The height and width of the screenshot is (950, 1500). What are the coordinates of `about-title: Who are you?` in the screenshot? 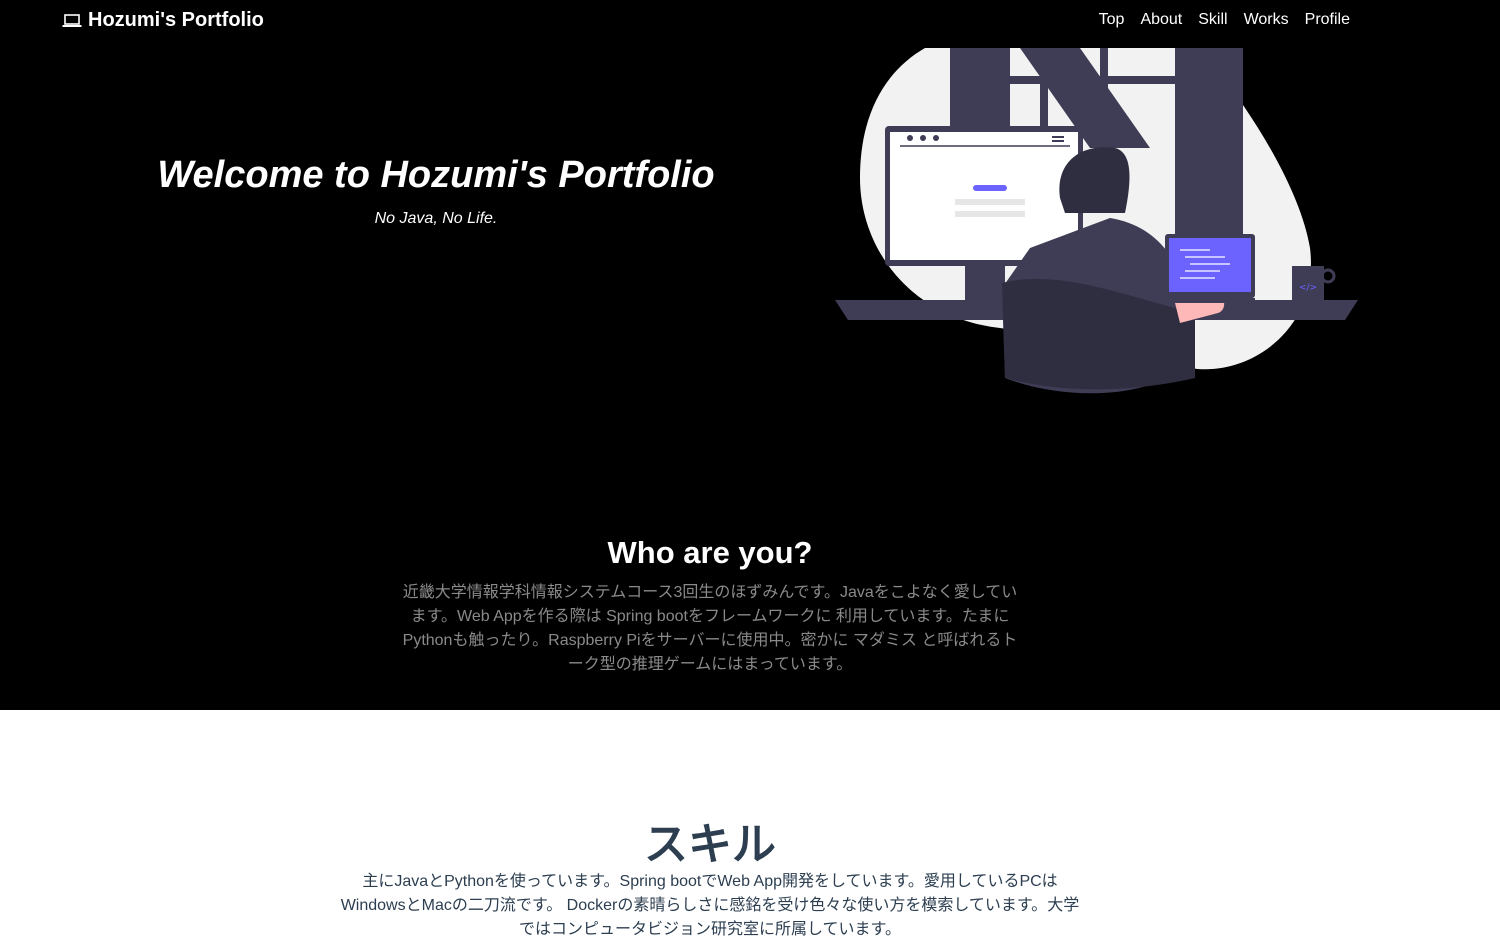 It's located at (710, 552).